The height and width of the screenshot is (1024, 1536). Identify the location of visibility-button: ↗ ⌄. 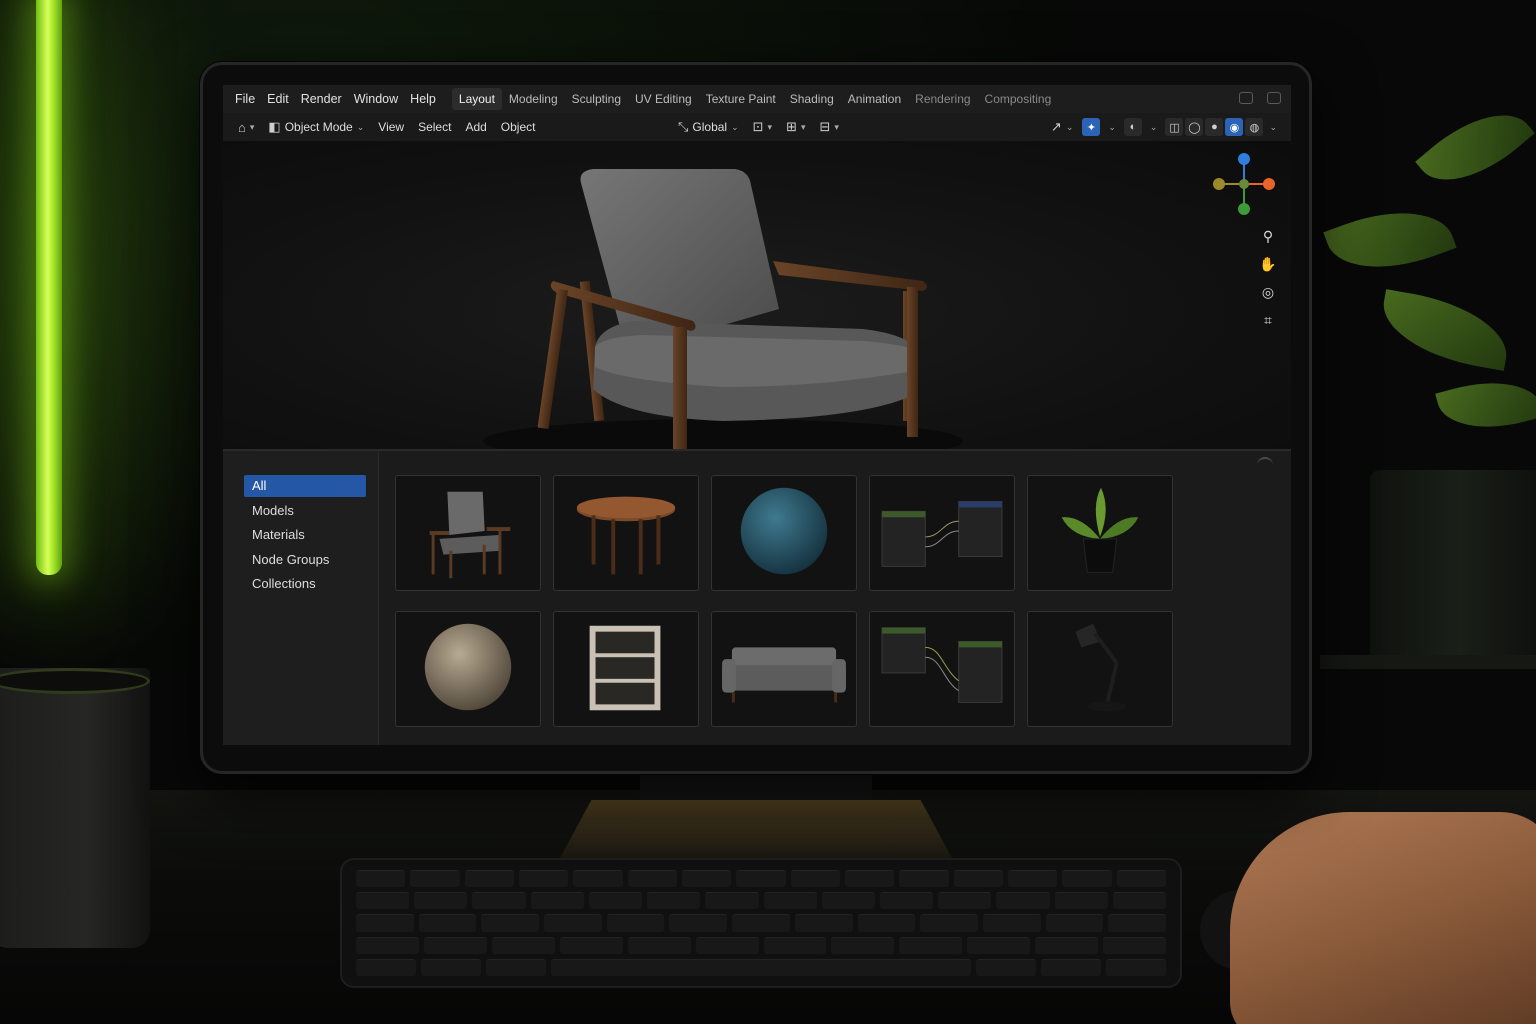
(1062, 127).